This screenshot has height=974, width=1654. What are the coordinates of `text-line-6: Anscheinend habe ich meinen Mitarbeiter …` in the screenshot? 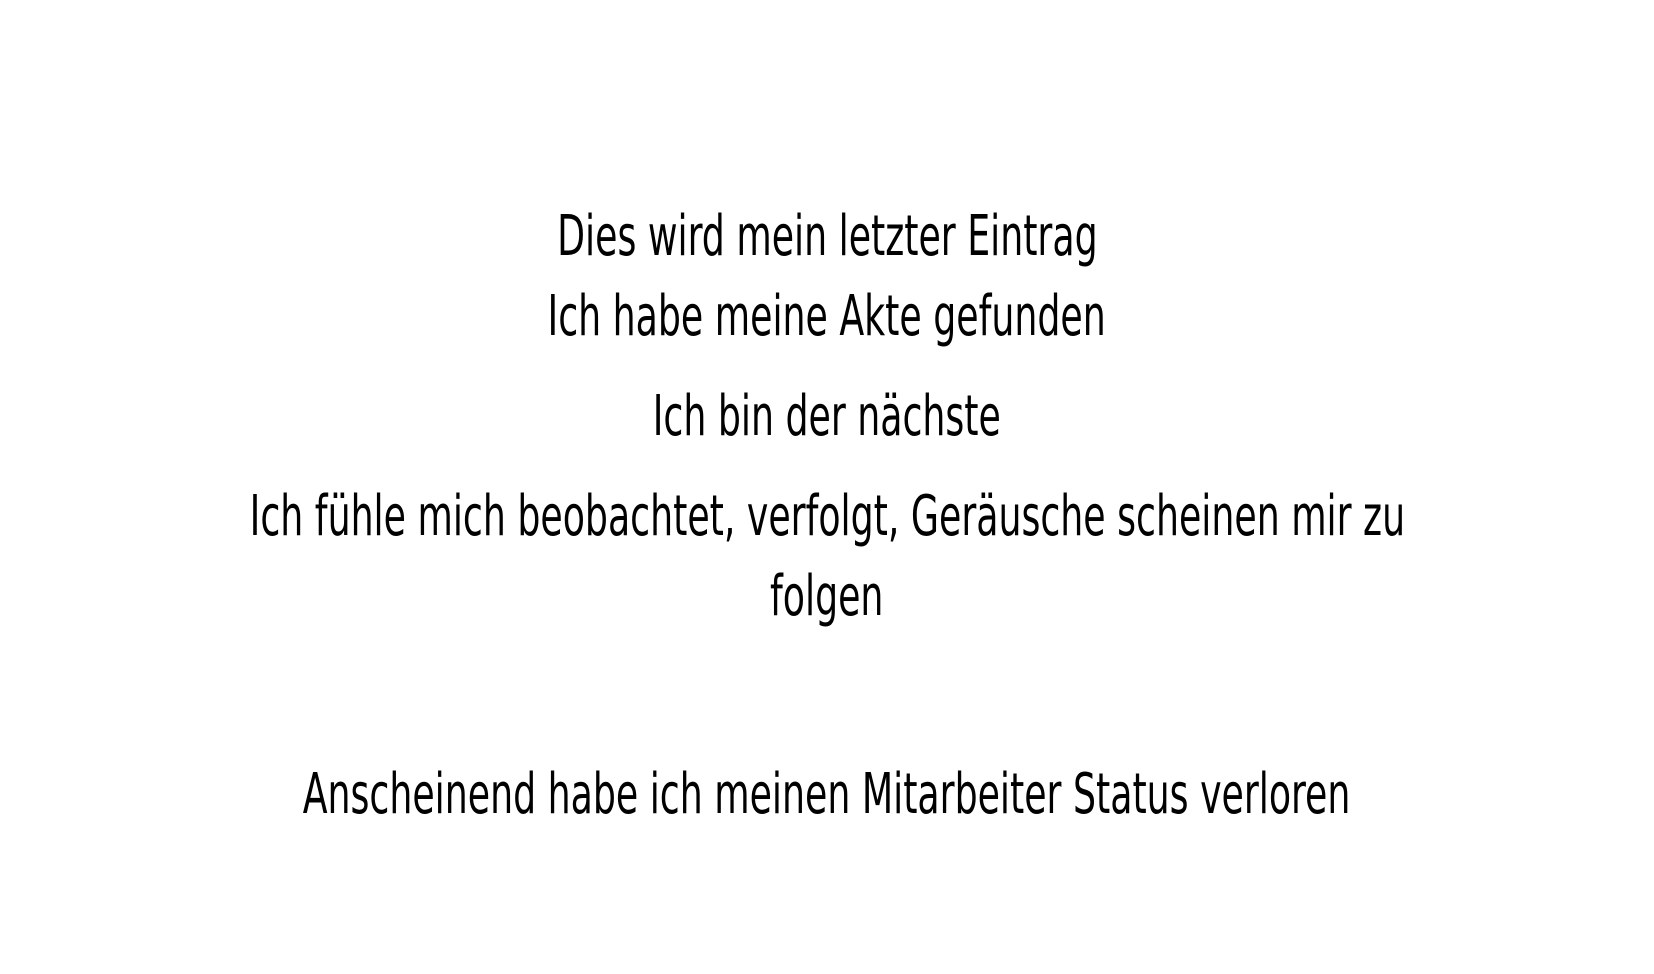 It's located at (827, 794).